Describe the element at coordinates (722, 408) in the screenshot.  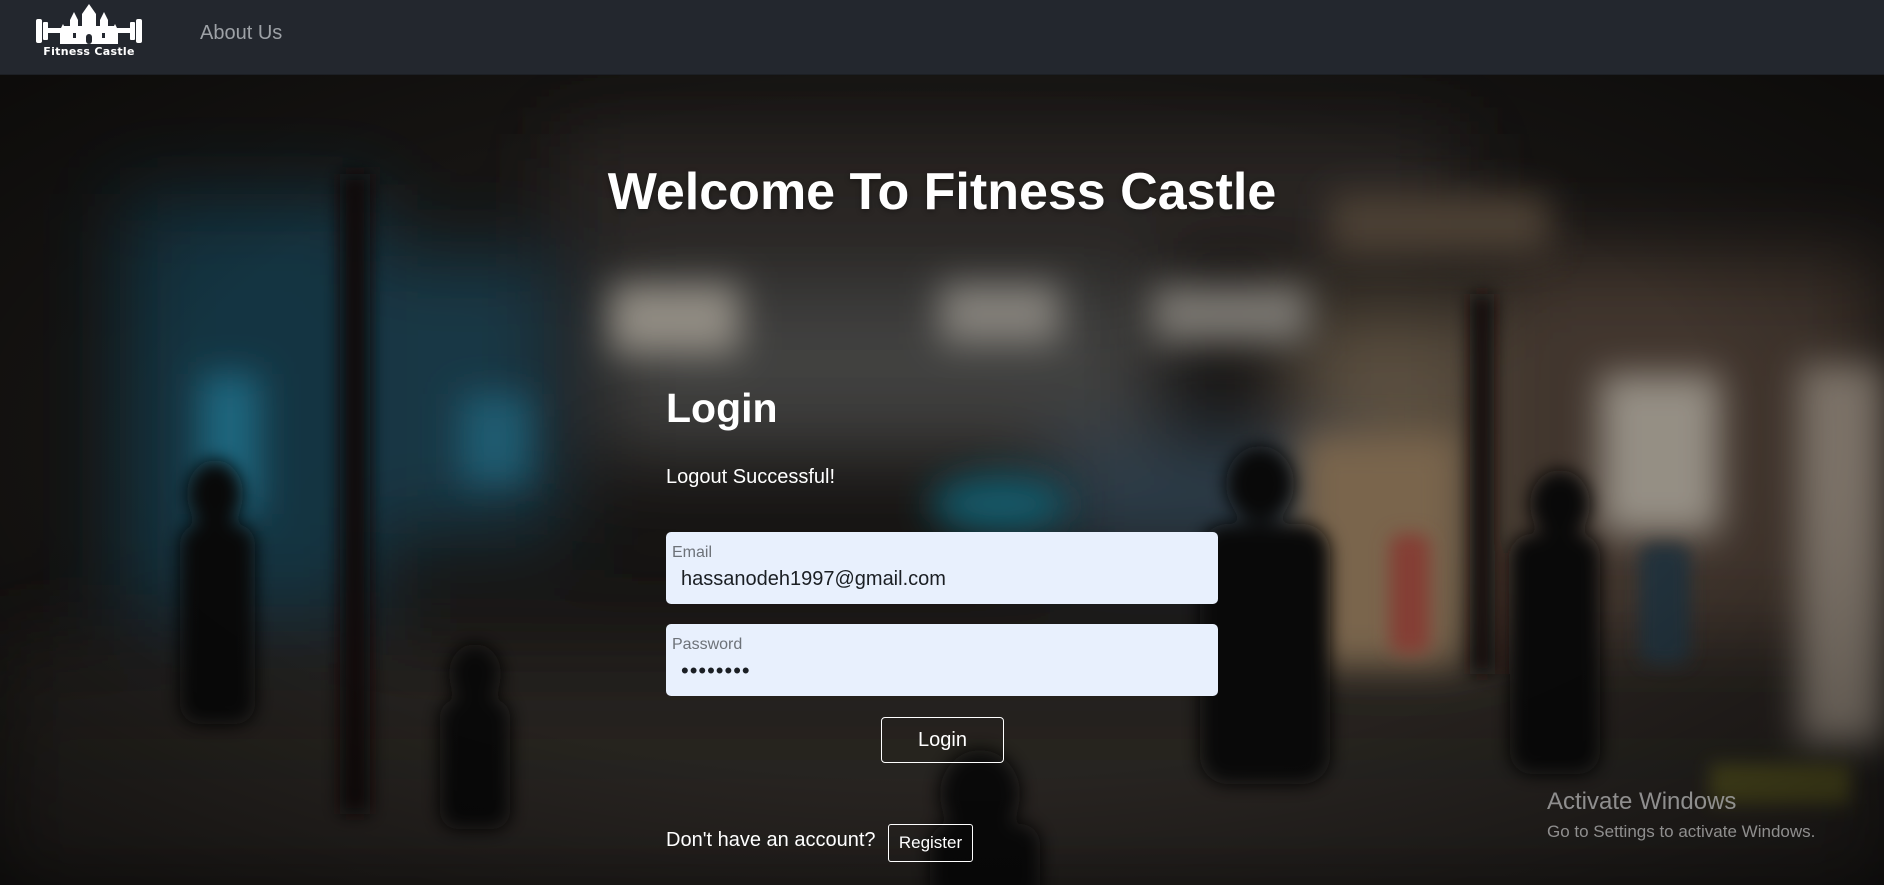
I see `login-heading: Login` at that location.